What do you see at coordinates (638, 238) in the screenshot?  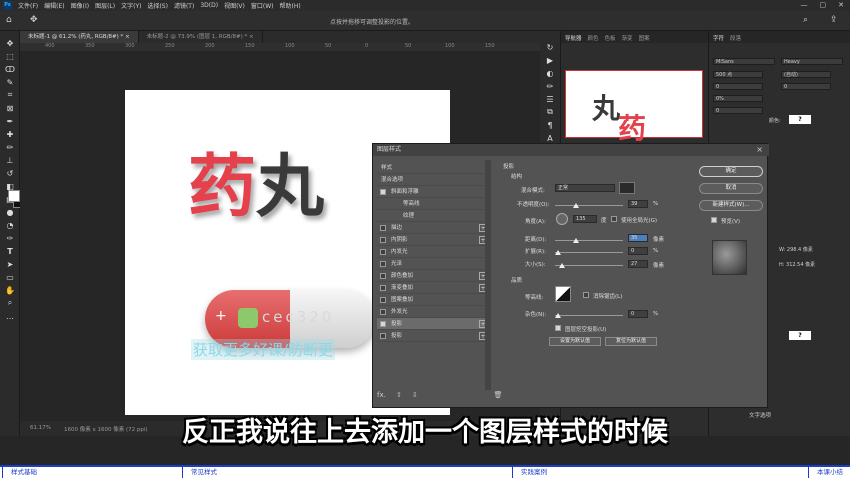 I see `distance-field: 35` at bounding box center [638, 238].